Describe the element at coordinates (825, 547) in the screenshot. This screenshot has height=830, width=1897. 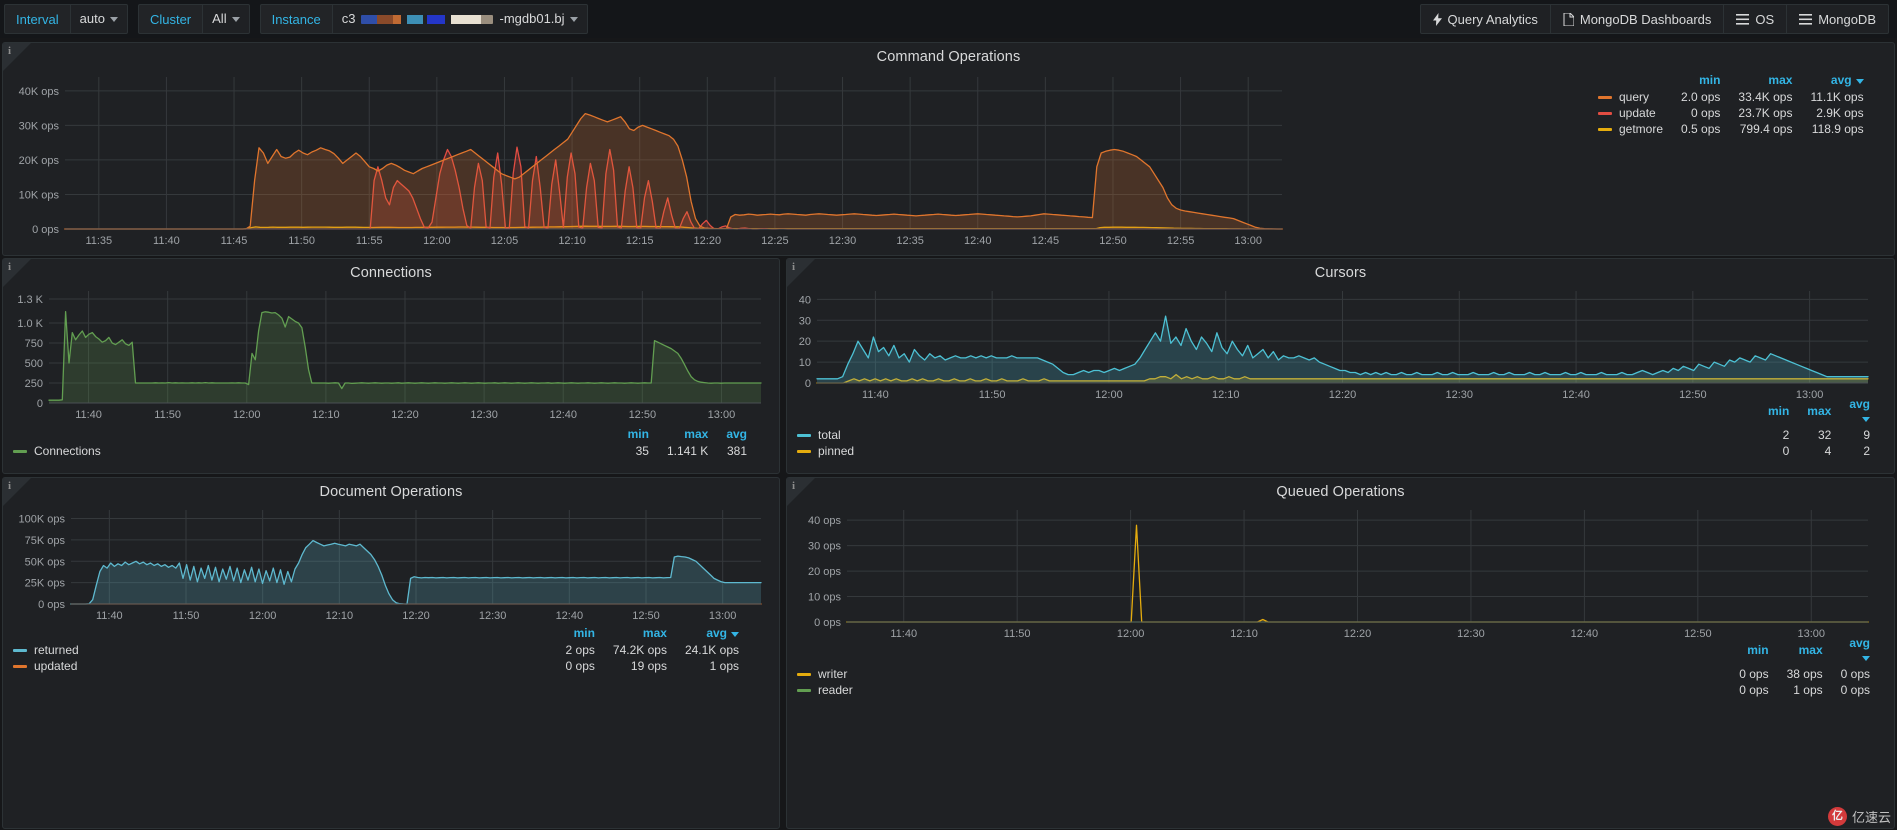
I see `y-axis-tick-label: 30 ops` at that location.